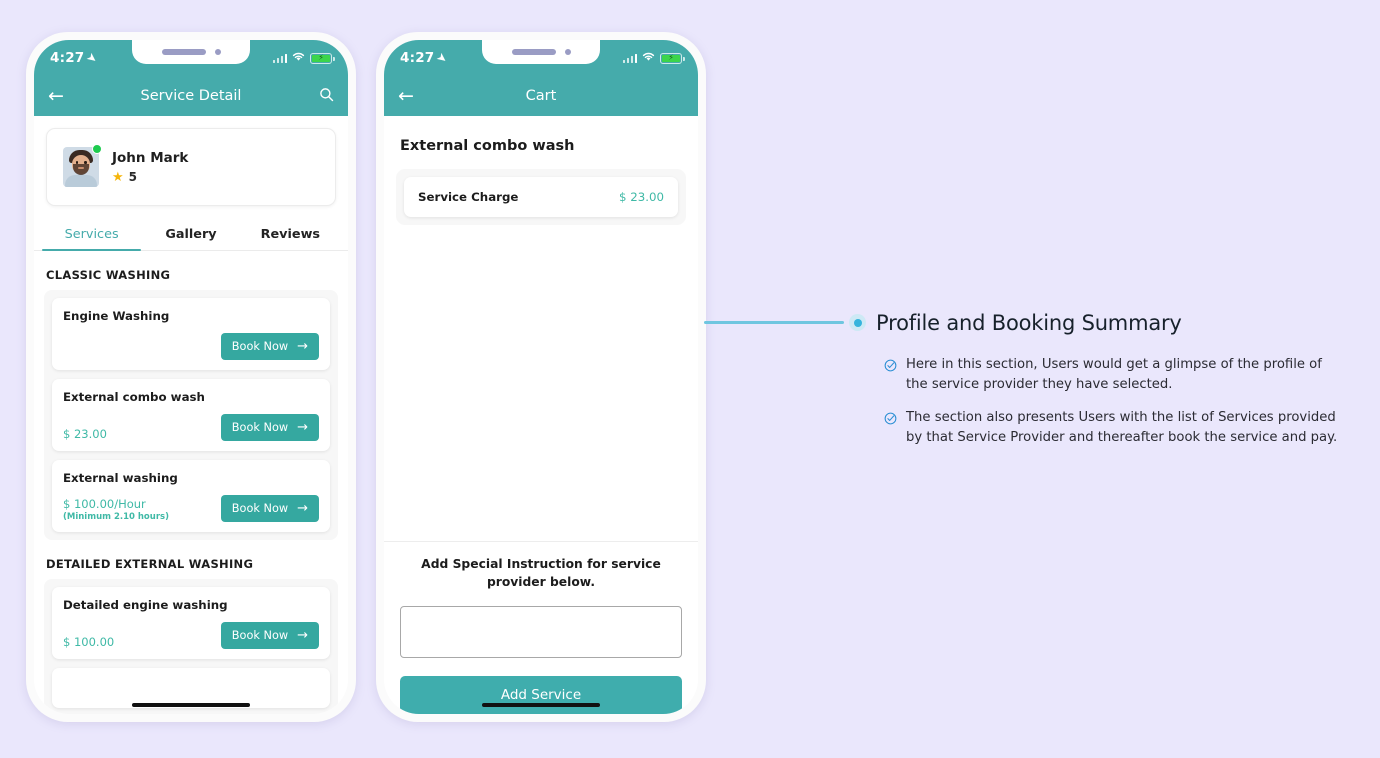 The image size is (1380, 758). Describe the element at coordinates (290, 234) in the screenshot. I see `tab-reviews: Reviews` at that location.